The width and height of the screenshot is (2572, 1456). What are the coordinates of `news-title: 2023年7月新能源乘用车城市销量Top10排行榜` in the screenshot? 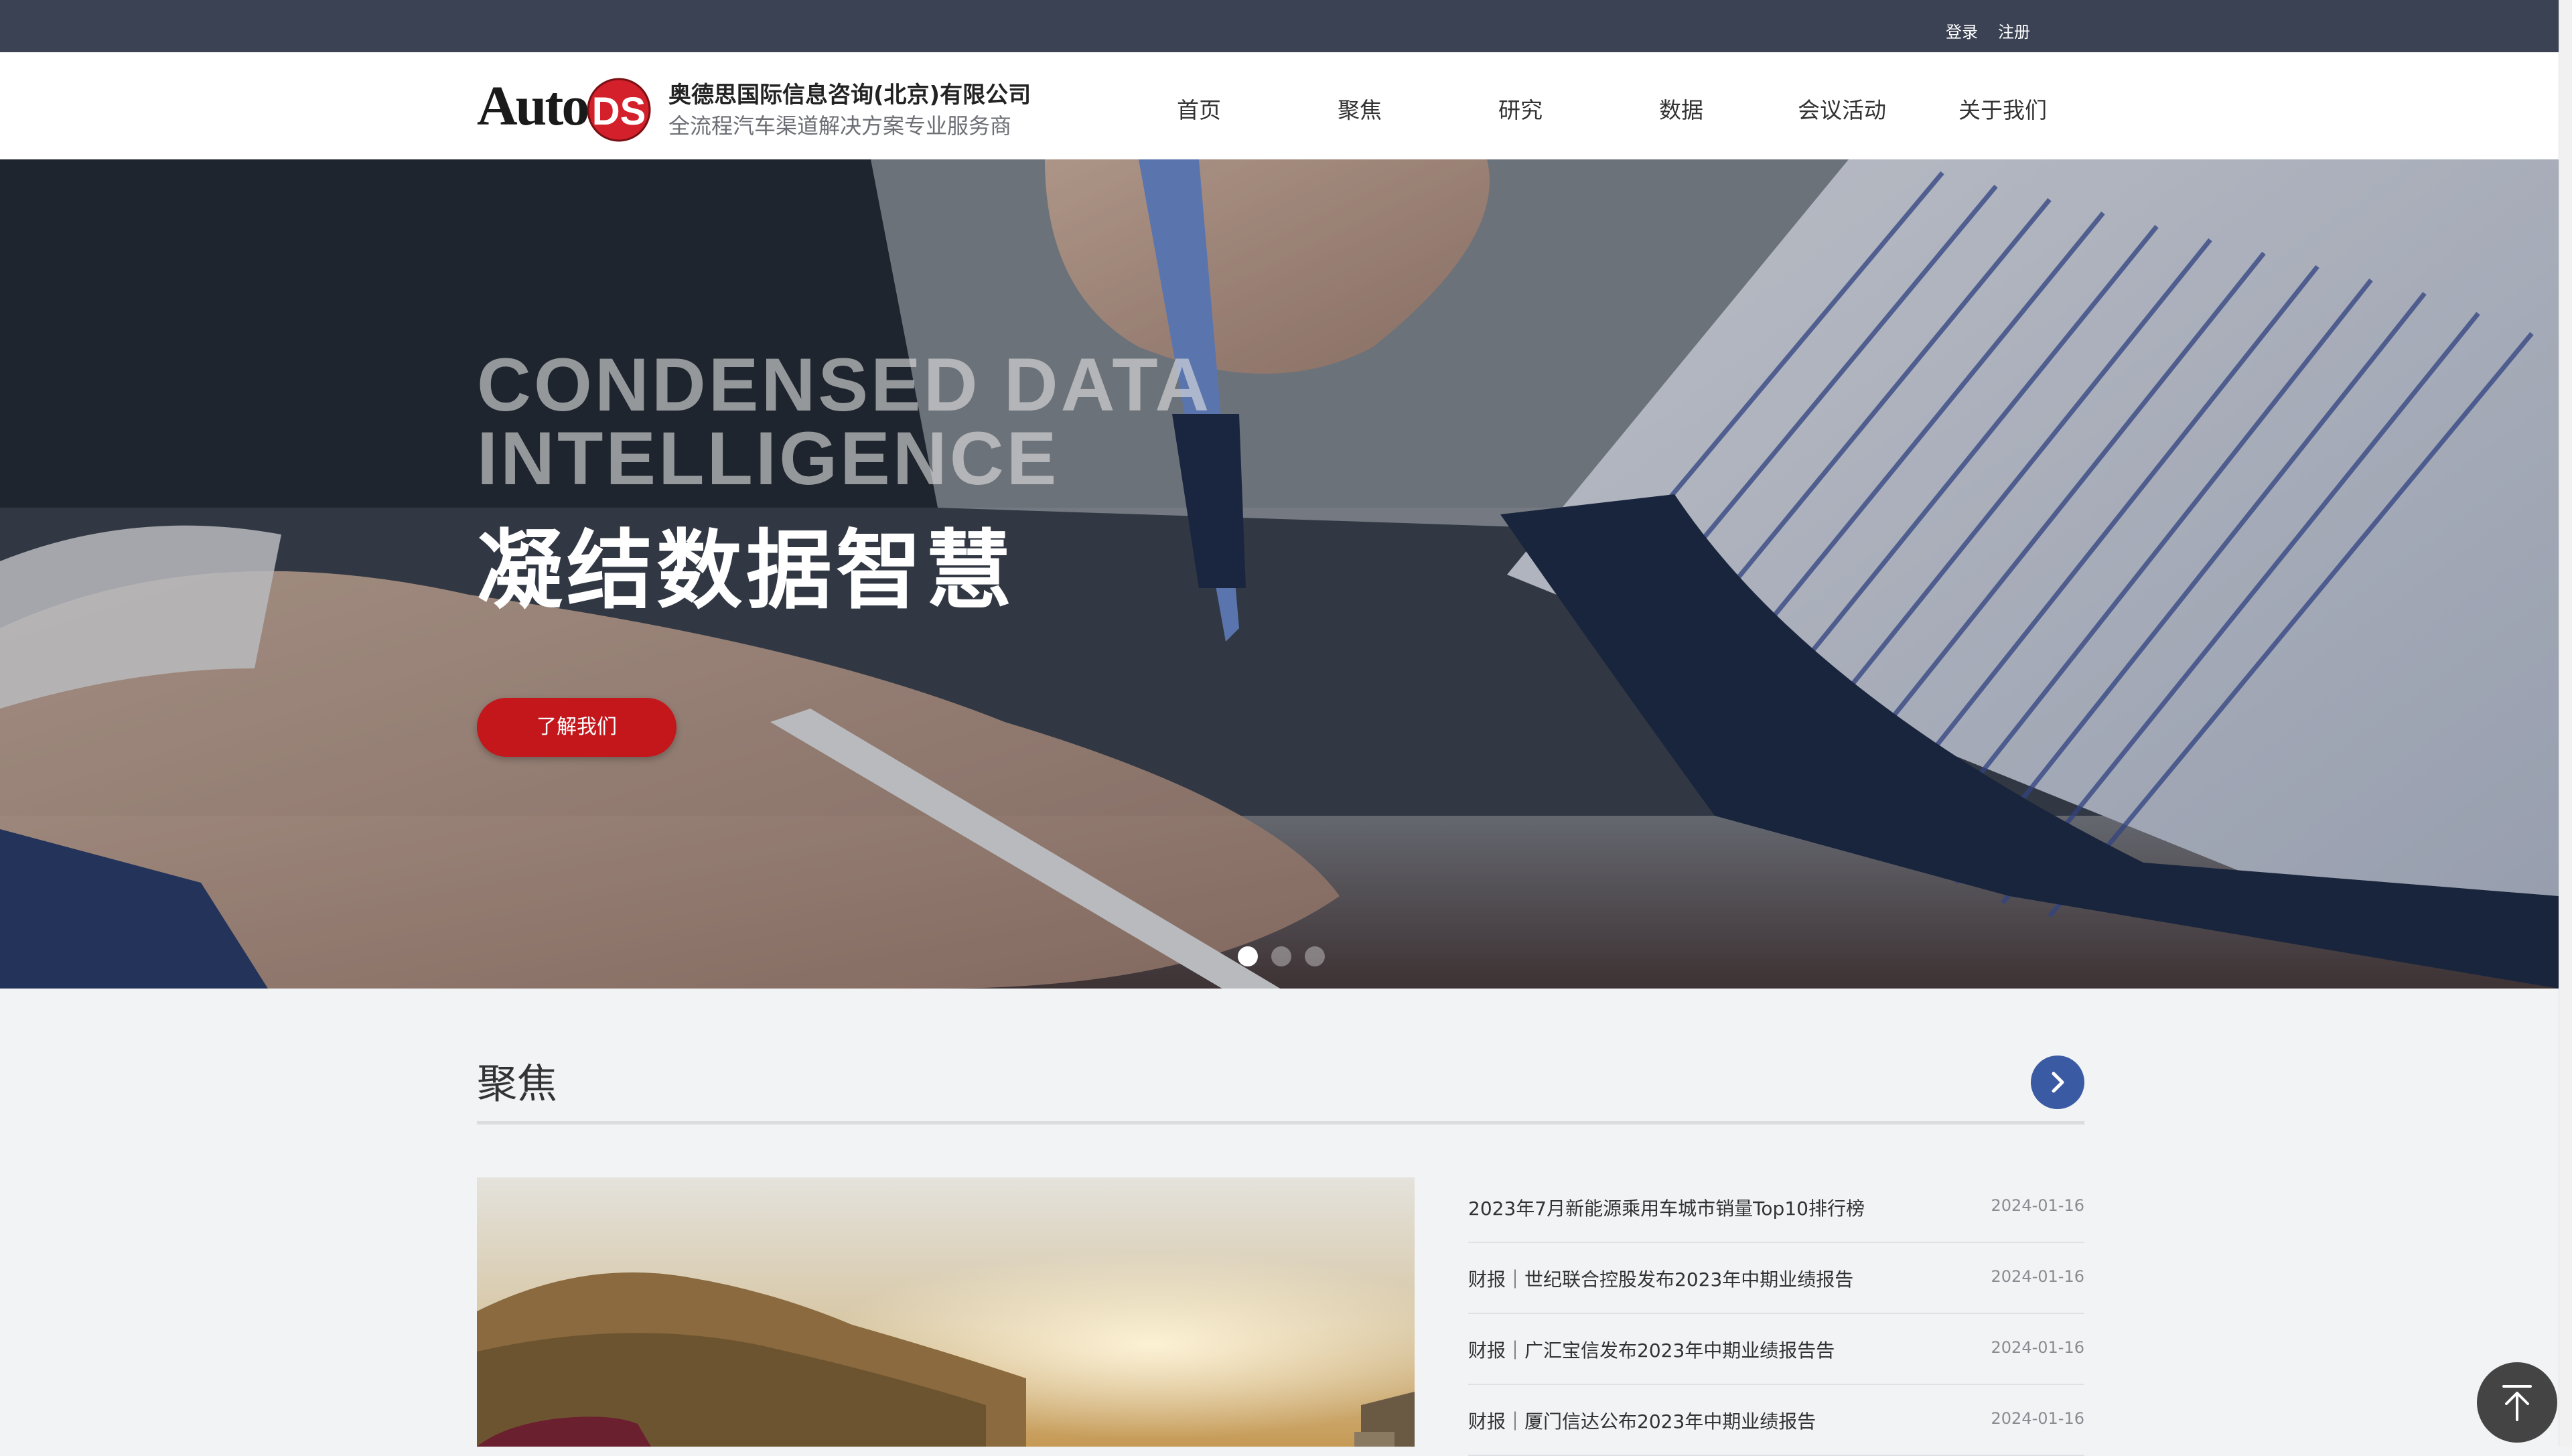 It's located at (1667, 1207).